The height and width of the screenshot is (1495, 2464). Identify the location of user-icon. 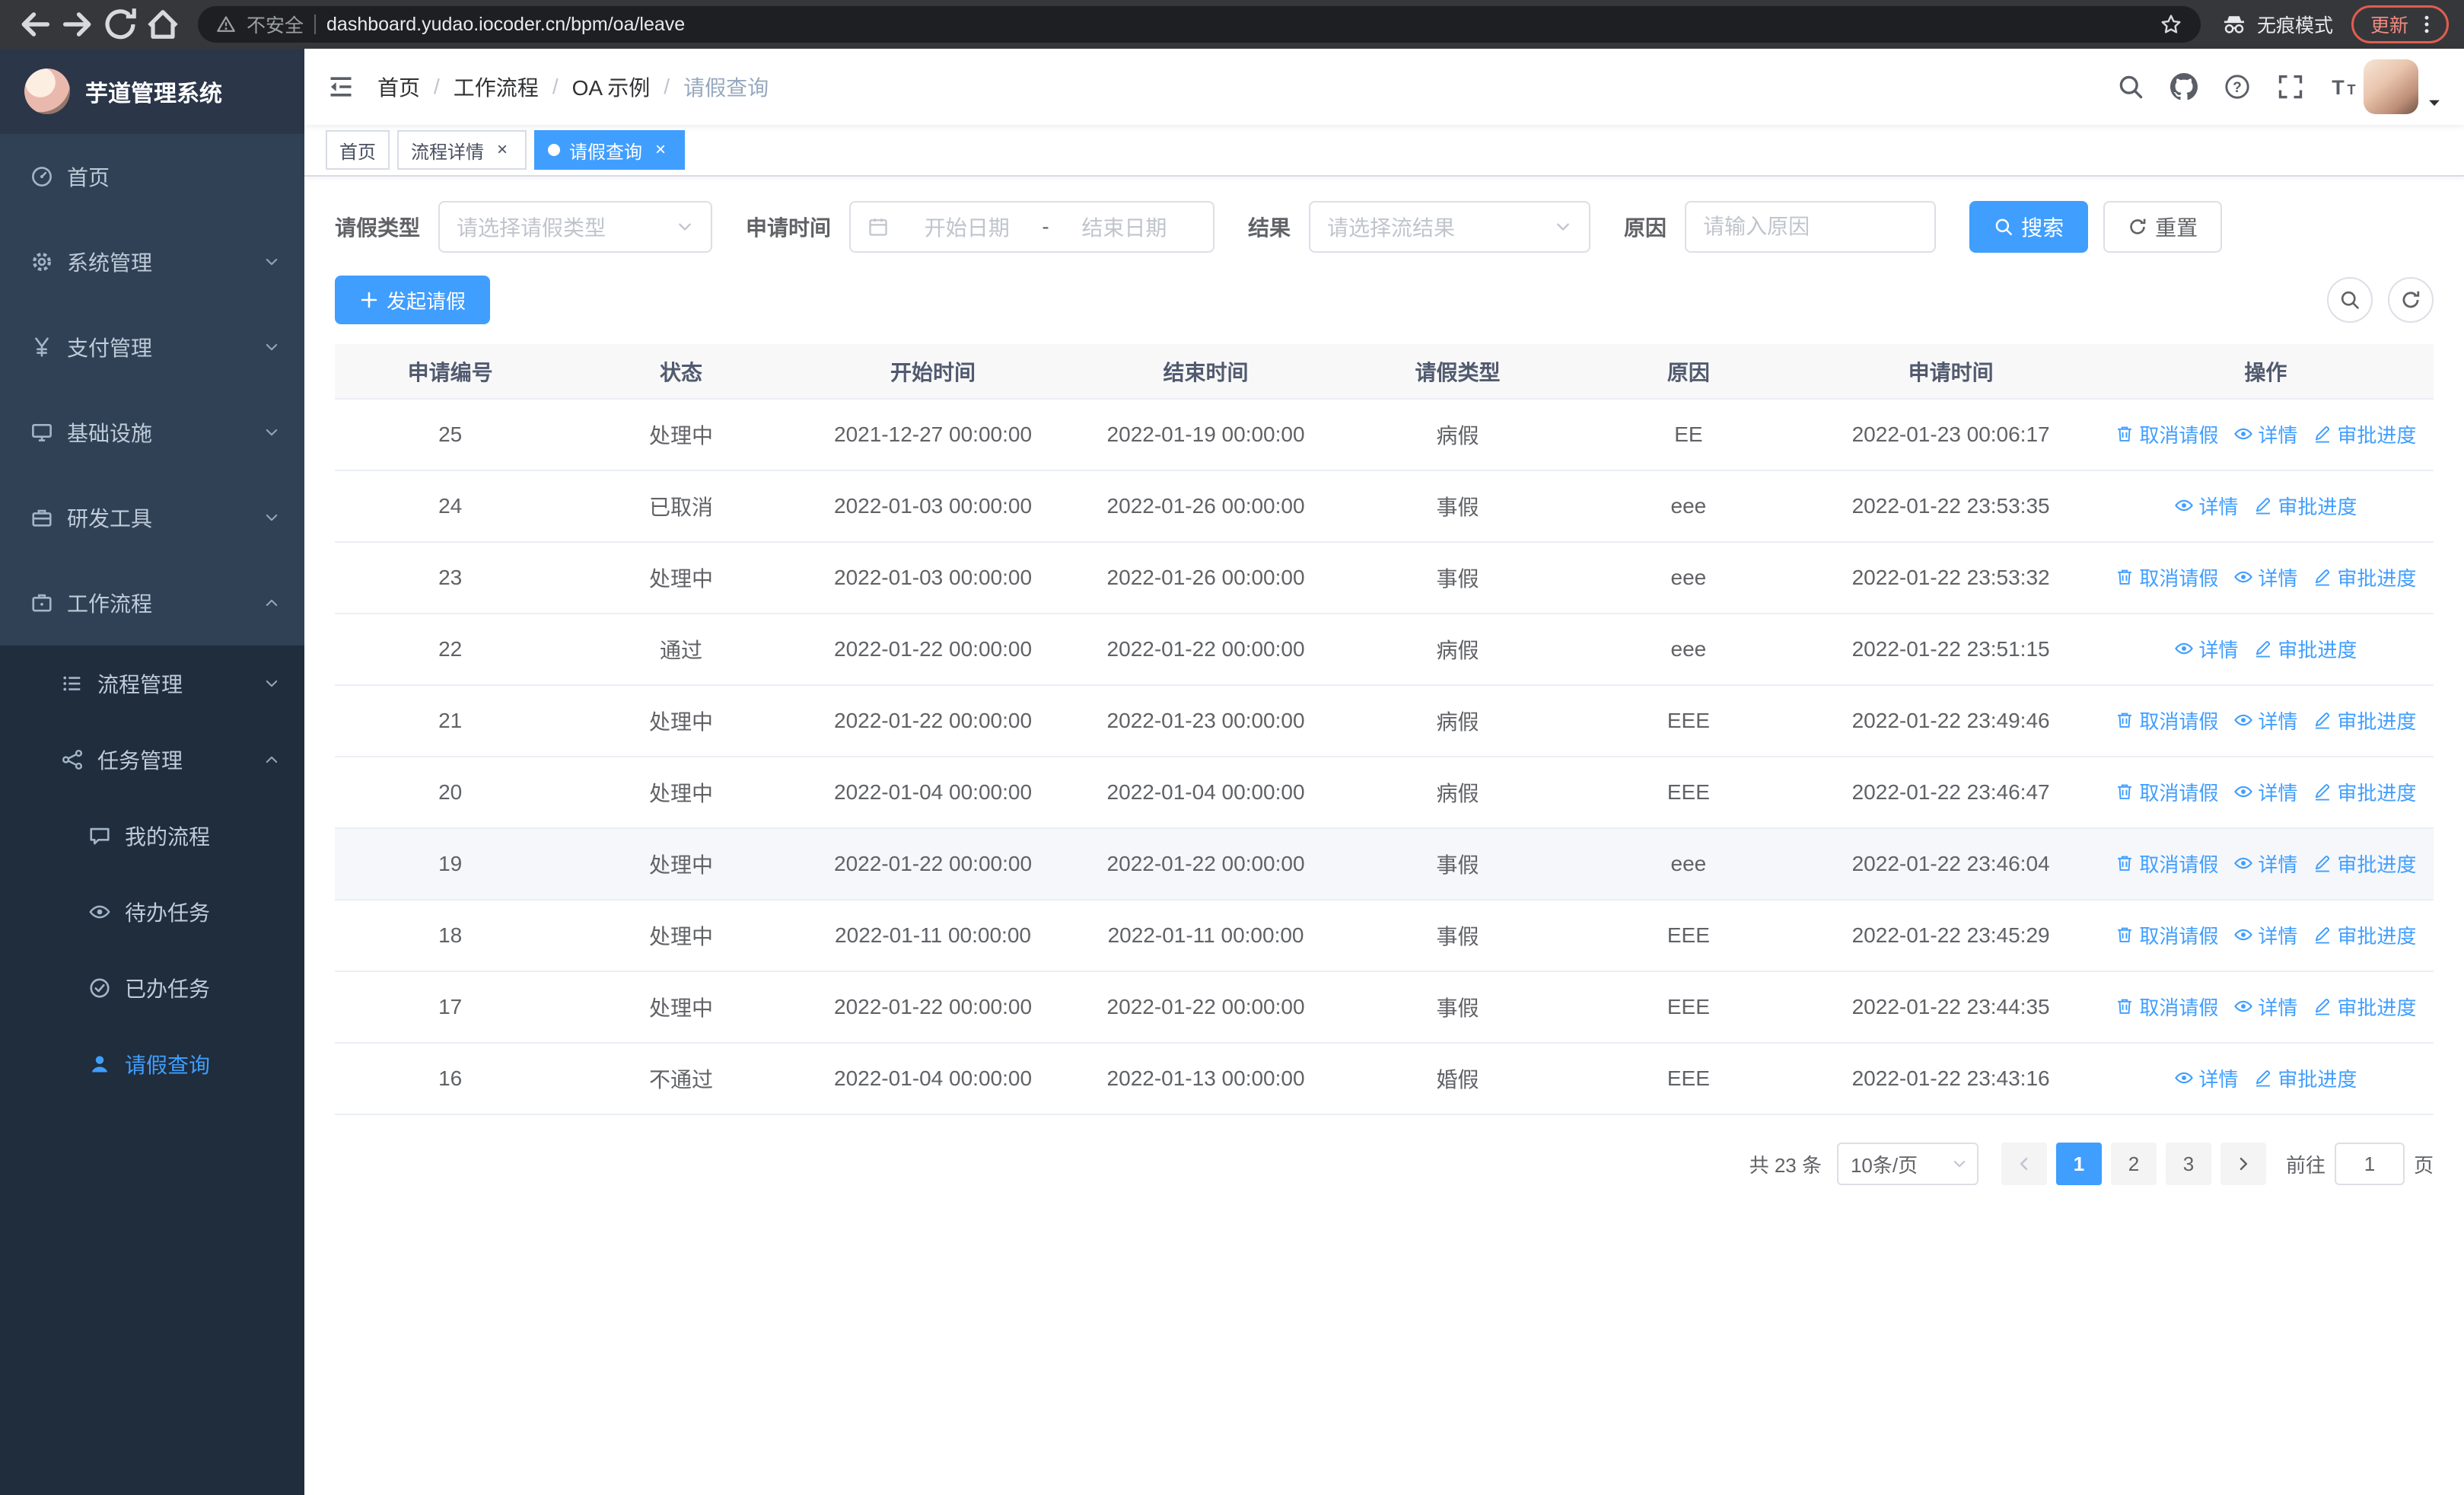
(99, 1064).